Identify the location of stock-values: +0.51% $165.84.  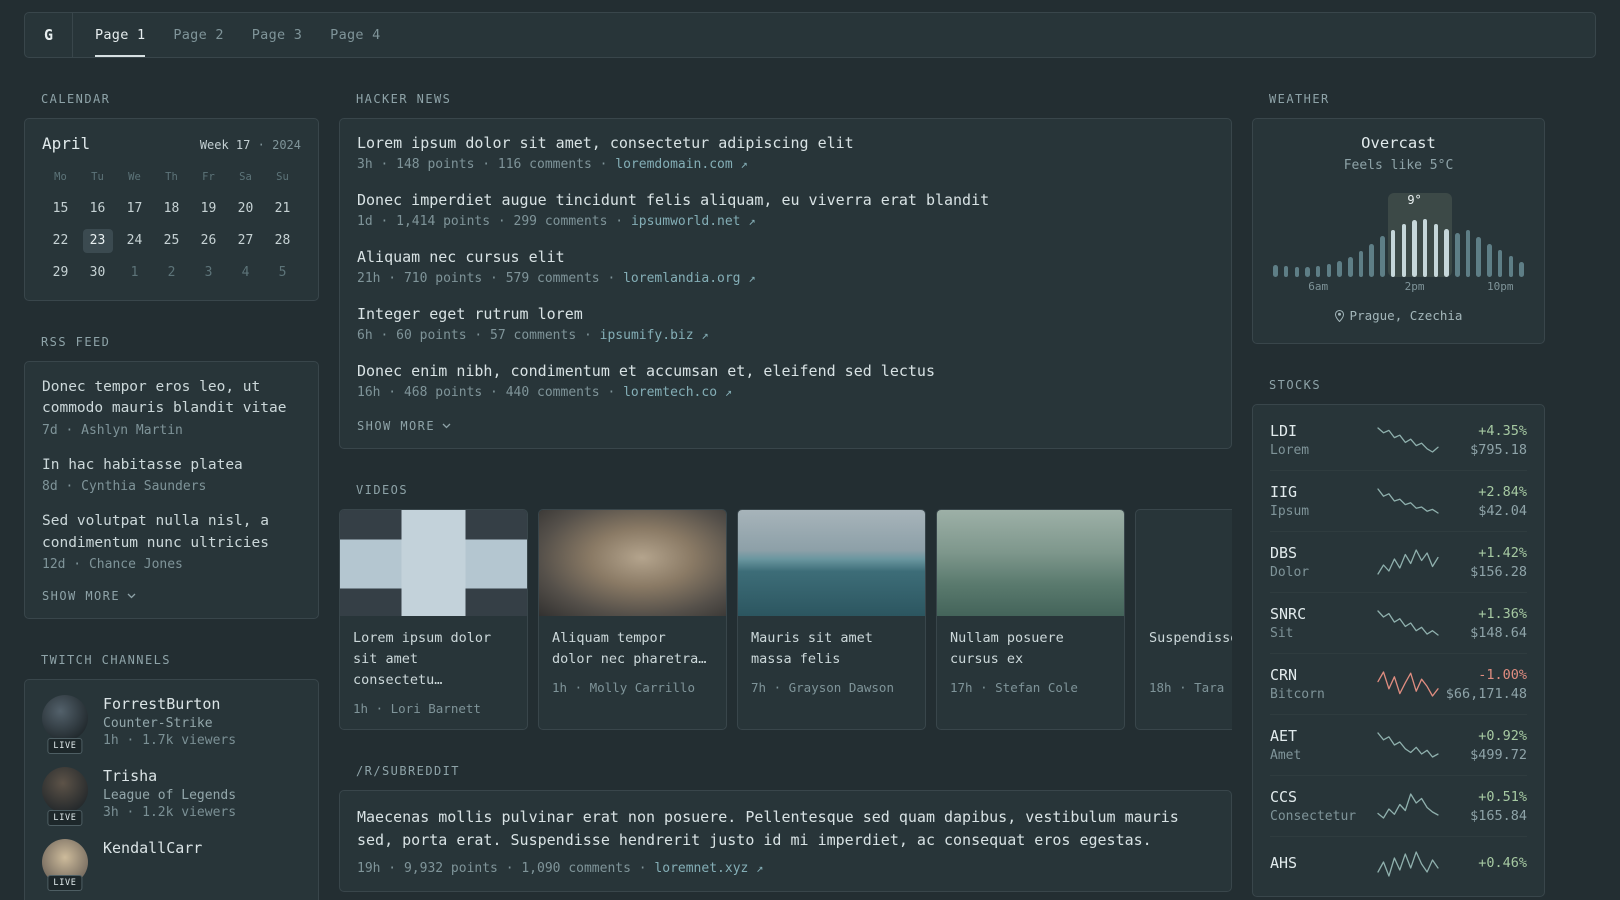
(1484, 806).